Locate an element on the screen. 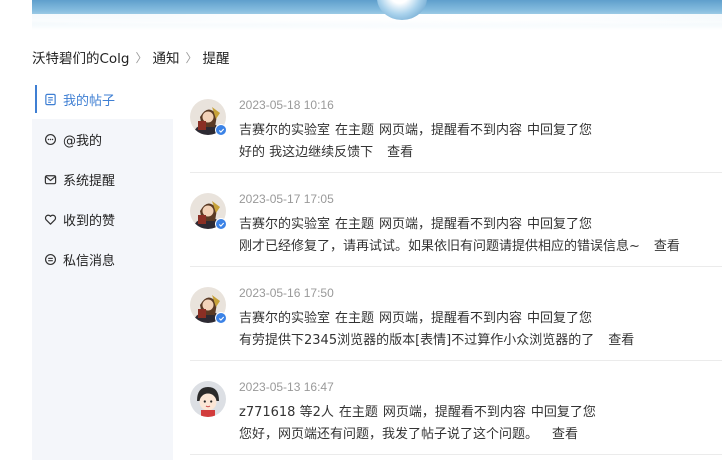  notice-content-row: 刚才已经修复了，请再试试。如果依旧有问题请提供相应的错误信息~ 查看 is located at coordinates (459, 244).